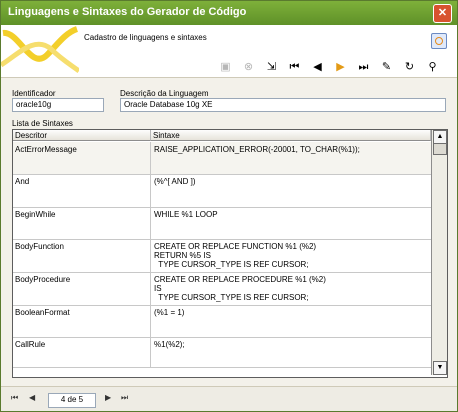 This screenshot has height=412, width=458. Describe the element at coordinates (271, 67) in the screenshot. I see `new-record-icon: ⇲` at that location.